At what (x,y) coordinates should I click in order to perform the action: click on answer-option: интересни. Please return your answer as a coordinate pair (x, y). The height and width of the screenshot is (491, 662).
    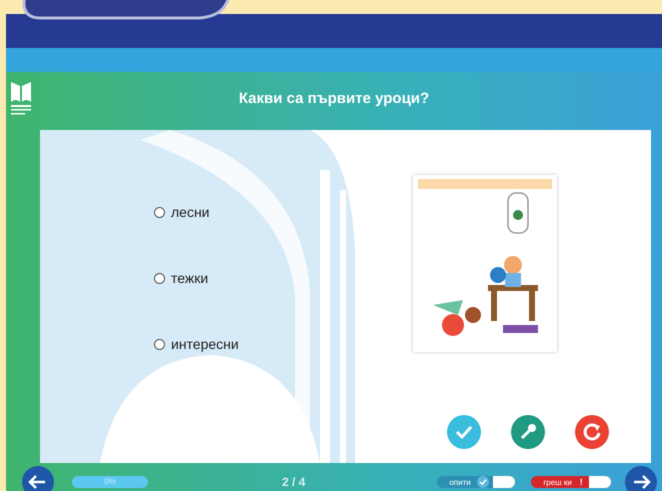
    Looking at the image, I should click on (196, 344).